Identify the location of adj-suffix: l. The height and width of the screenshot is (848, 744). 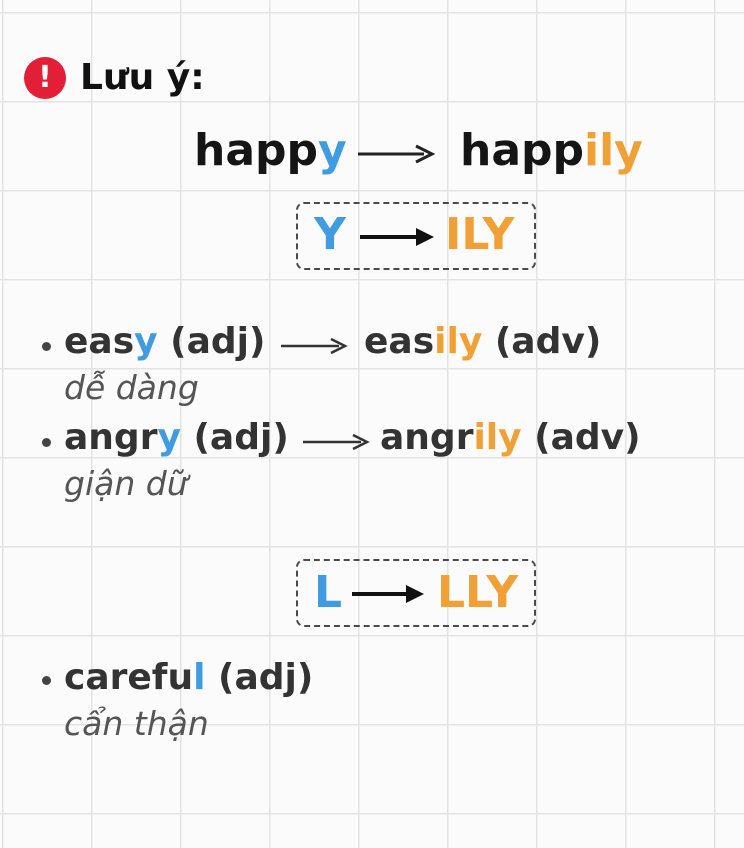
(199, 677).